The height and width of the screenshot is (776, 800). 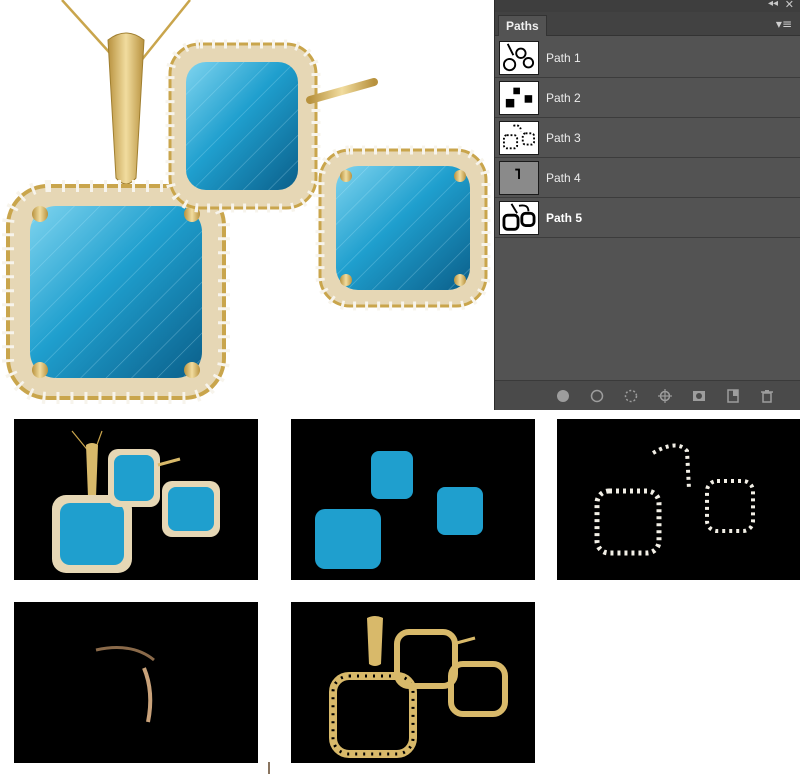 What do you see at coordinates (563, 177) in the screenshot?
I see `path-4-label: Path 4` at bounding box center [563, 177].